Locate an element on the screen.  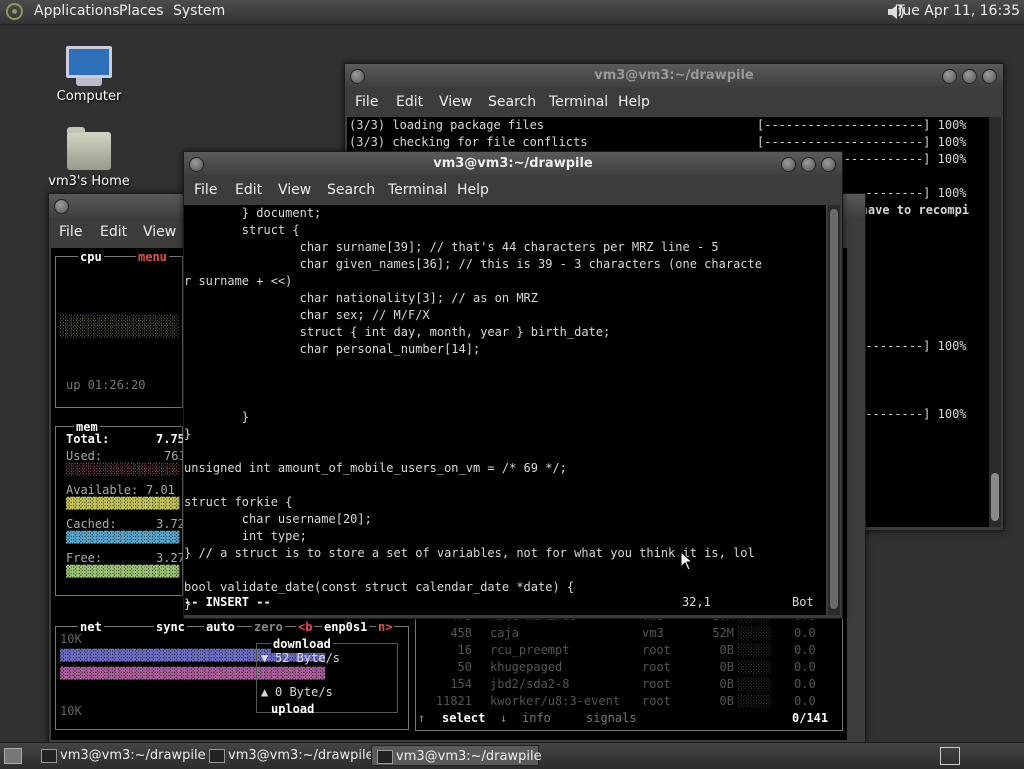
proc-info: info is located at coordinates (536, 718).